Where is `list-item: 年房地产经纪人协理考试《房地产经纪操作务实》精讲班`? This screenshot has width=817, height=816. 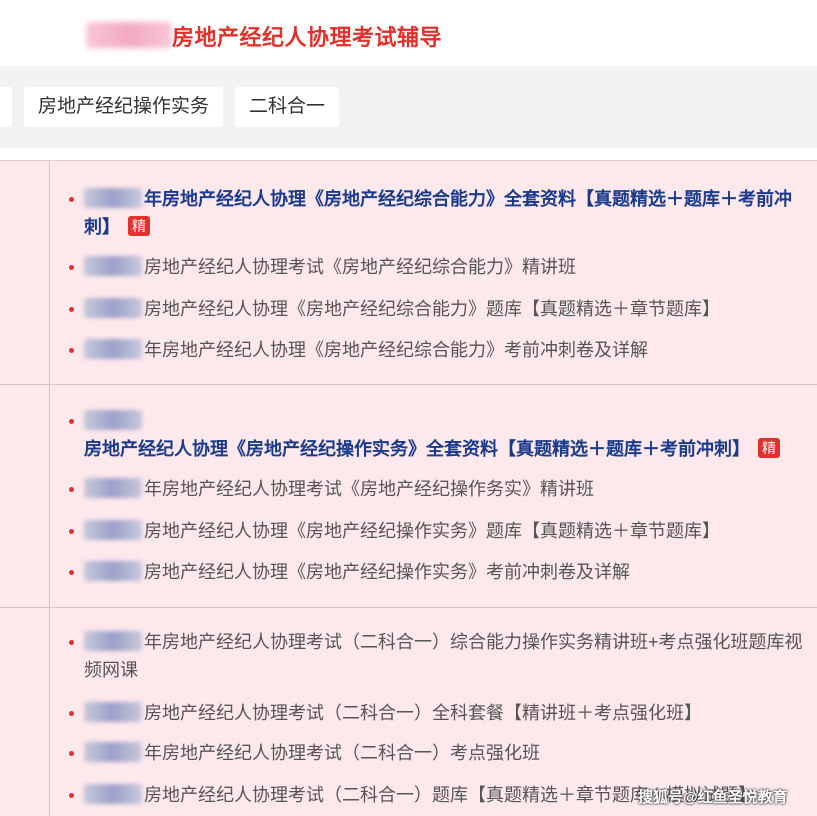
list-item: 年房地产经纪人协理考试《房地产经纪操作务实》精讲班 is located at coordinates (436, 489).